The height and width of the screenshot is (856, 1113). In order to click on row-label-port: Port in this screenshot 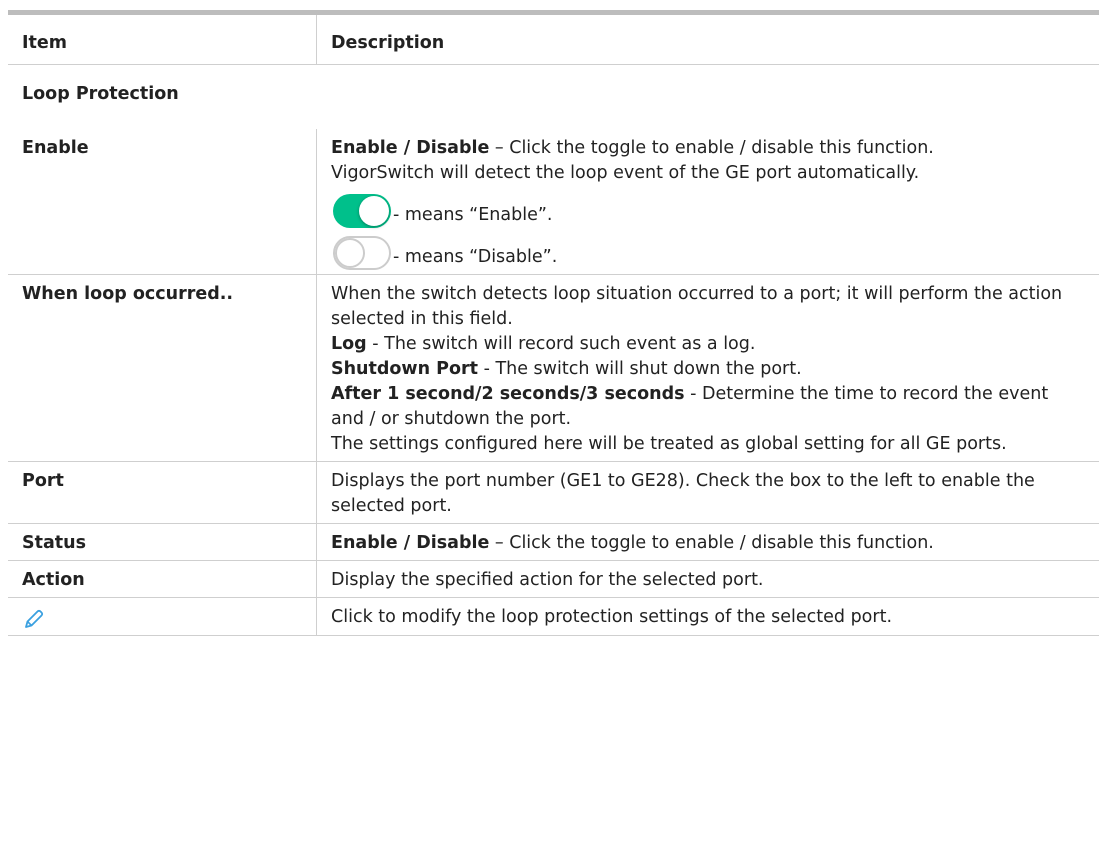, I will do `click(162, 492)`.